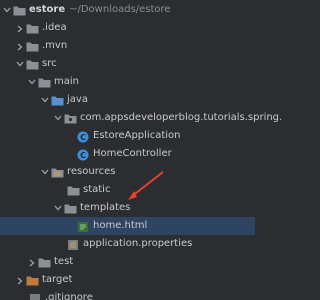 This screenshot has height=300, width=320. What do you see at coordinates (47, 9) in the screenshot?
I see `project-name: estore` at bounding box center [47, 9].